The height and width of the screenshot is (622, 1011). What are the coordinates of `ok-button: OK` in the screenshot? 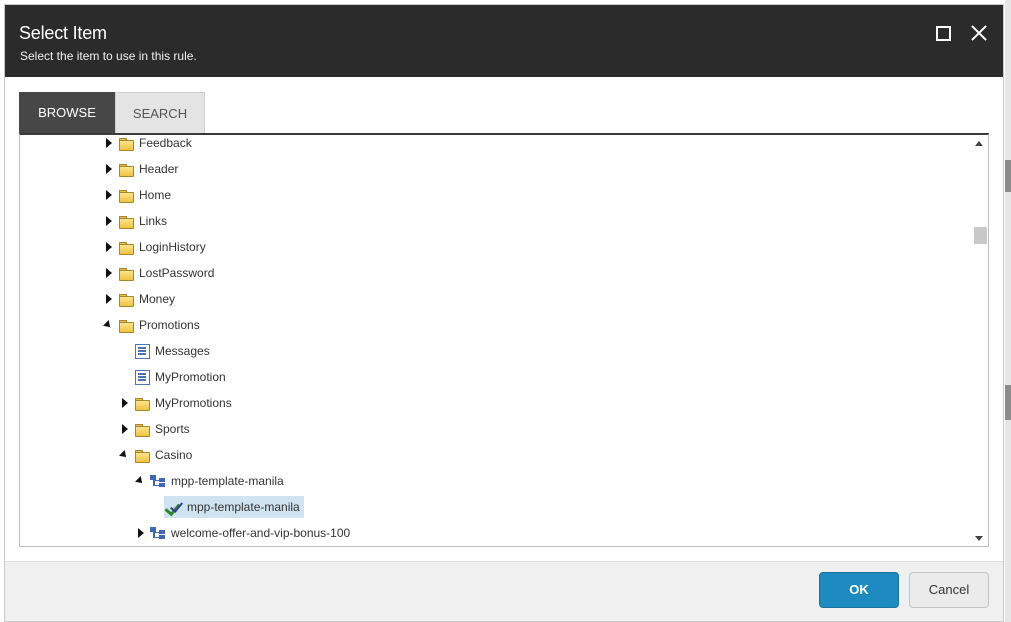 It's located at (859, 590).